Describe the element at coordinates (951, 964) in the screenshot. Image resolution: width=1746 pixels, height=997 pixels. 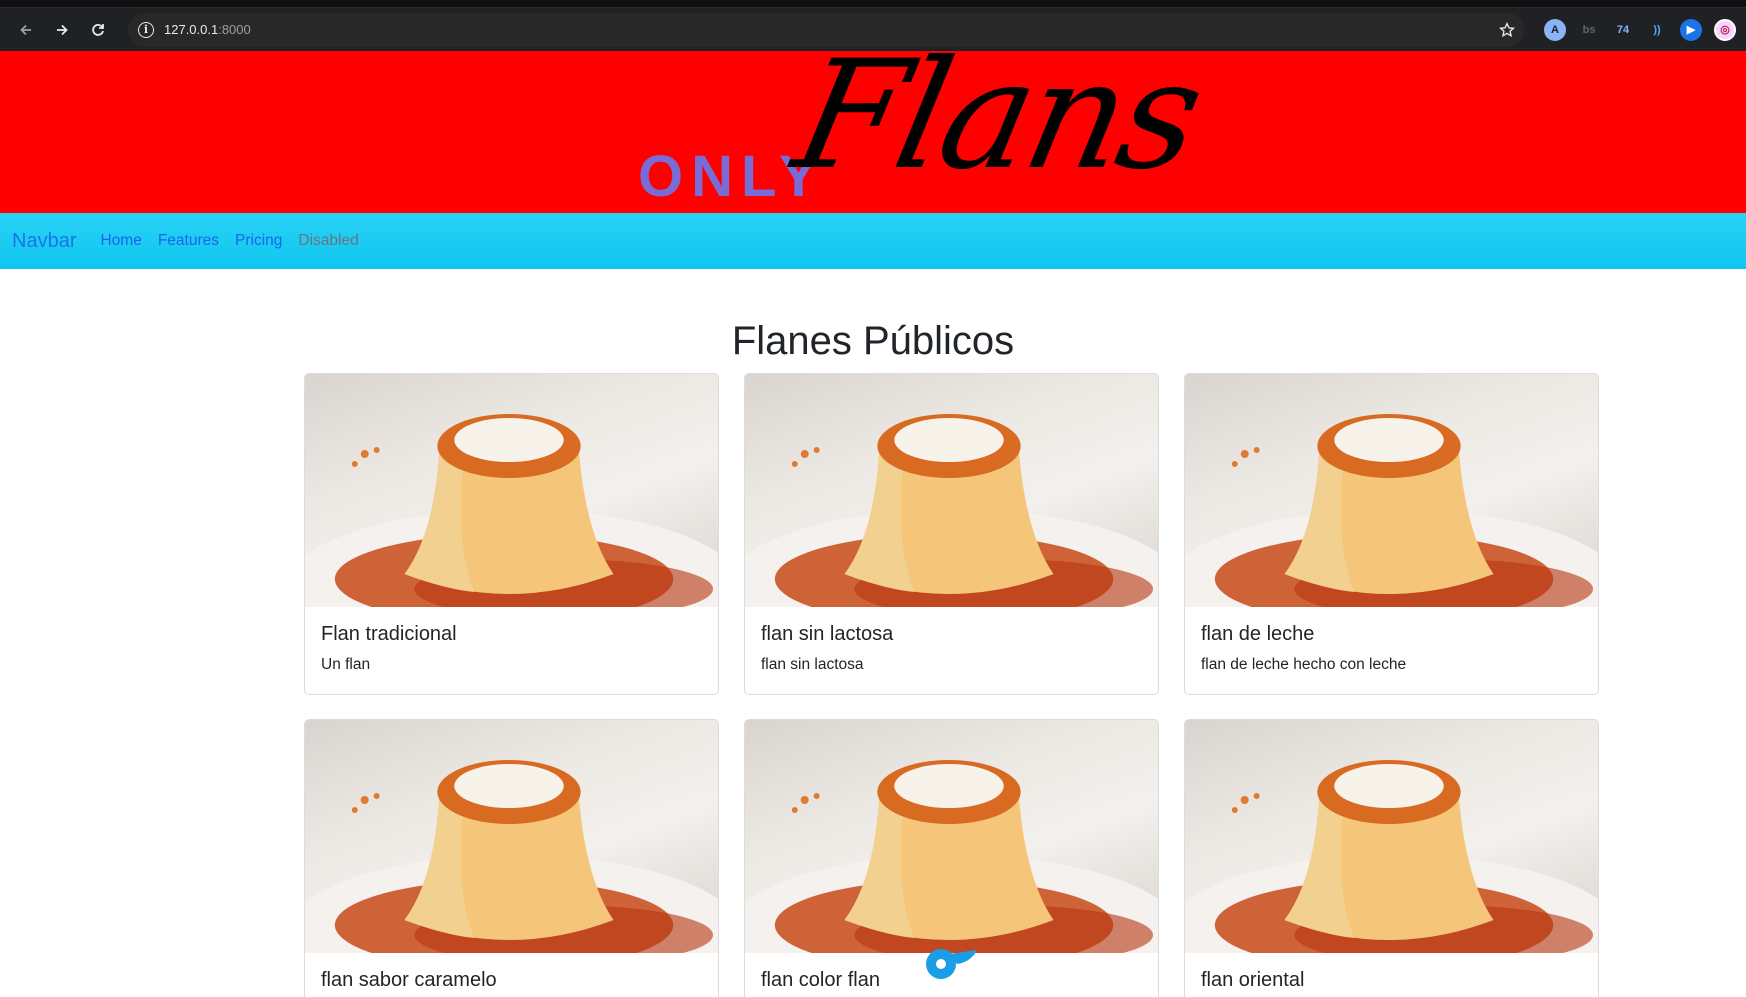
I see `onlyfans-logo-icon` at that location.